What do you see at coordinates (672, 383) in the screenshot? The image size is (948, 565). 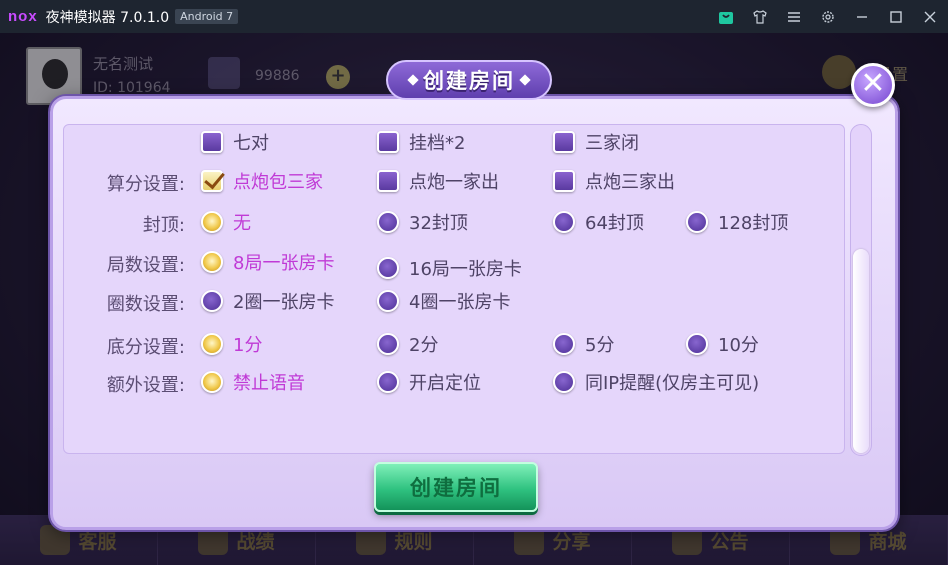 I see `option-label: 同IP提醒(仅房主可见)` at bounding box center [672, 383].